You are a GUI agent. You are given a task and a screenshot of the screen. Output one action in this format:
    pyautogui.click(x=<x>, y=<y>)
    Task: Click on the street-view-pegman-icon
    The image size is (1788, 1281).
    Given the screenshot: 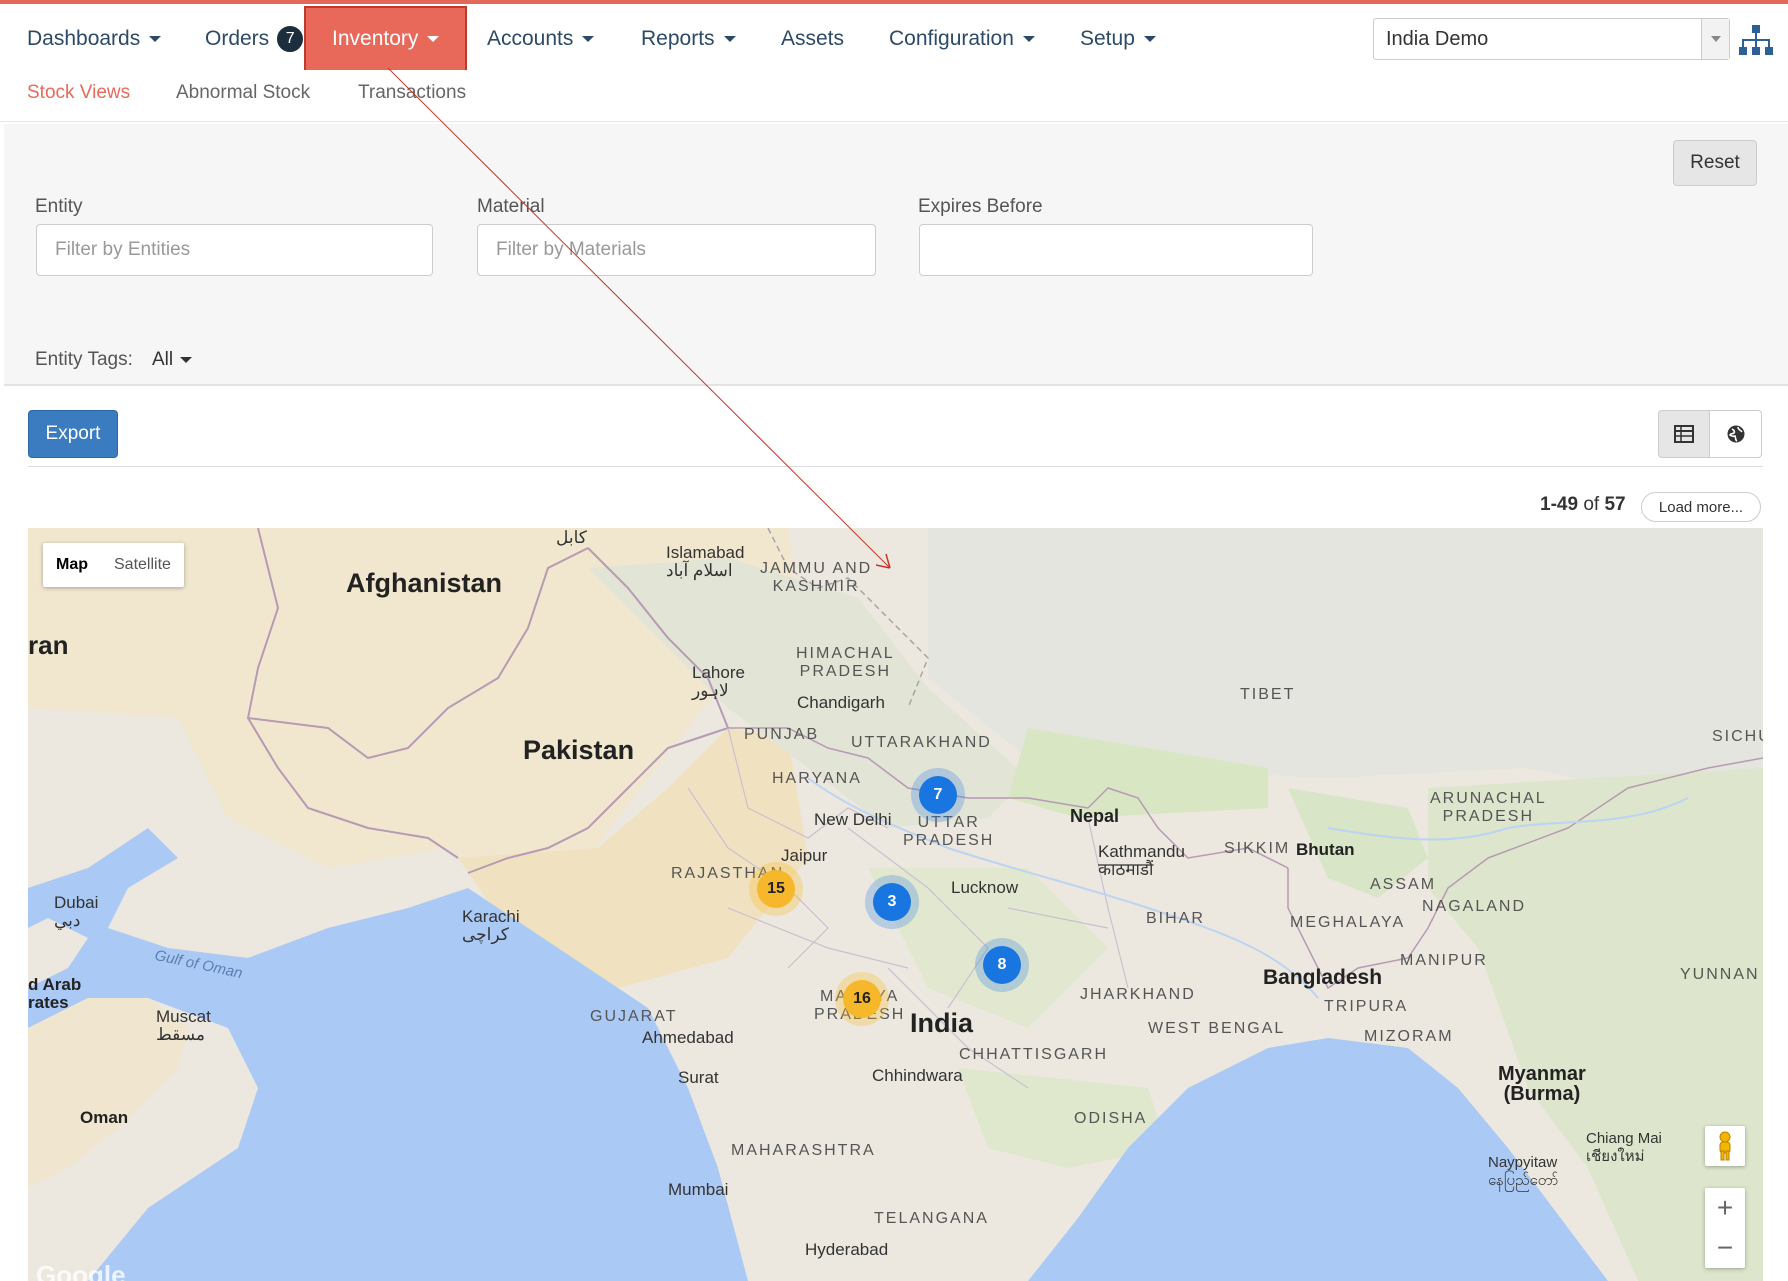 What is the action you would take?
    pyautogui.click(x=1725, y=1146)
    